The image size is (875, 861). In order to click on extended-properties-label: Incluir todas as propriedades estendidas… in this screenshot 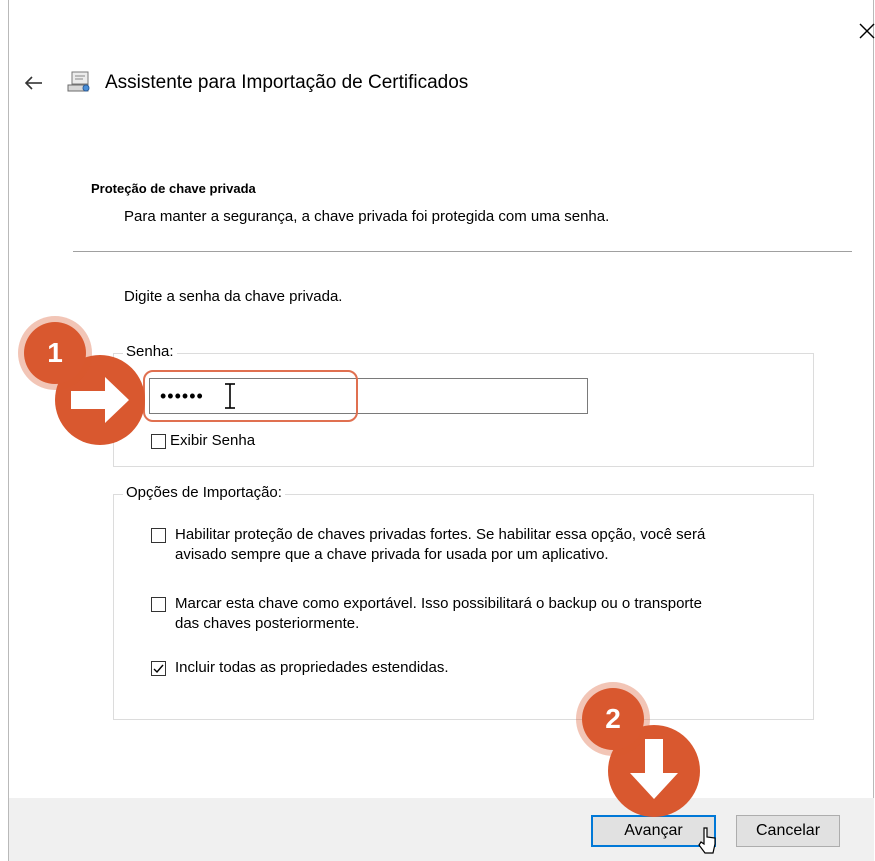, I will do `click(312, 668)`.